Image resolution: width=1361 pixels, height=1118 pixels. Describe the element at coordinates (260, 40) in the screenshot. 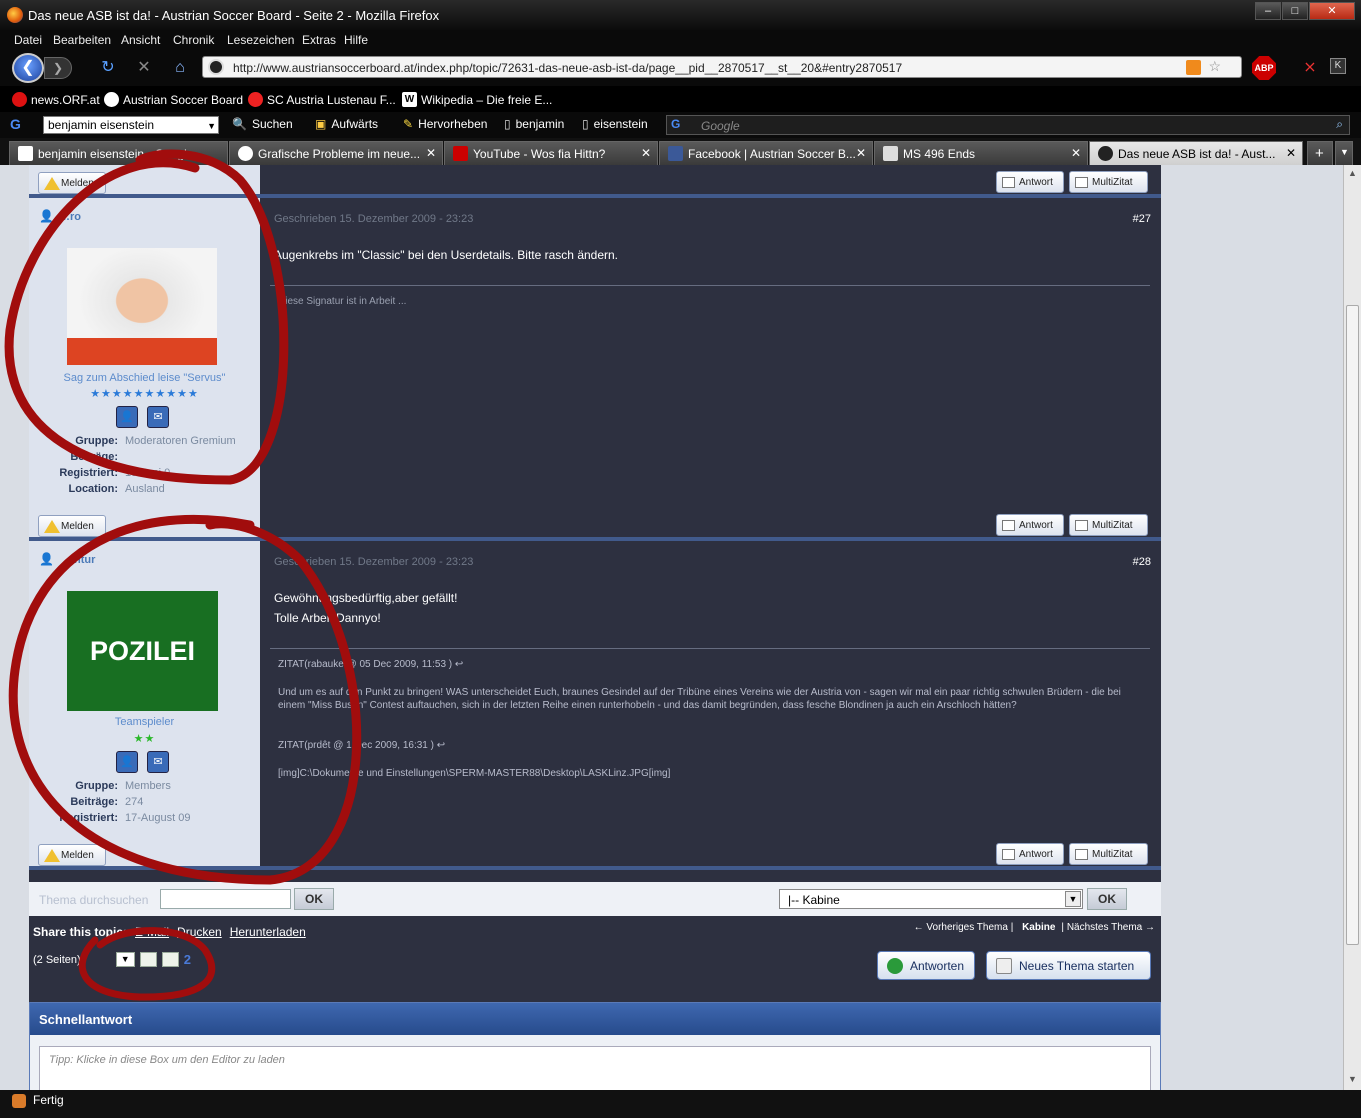

I see `menu-lesezeichen: Lesezeichen` at that location.